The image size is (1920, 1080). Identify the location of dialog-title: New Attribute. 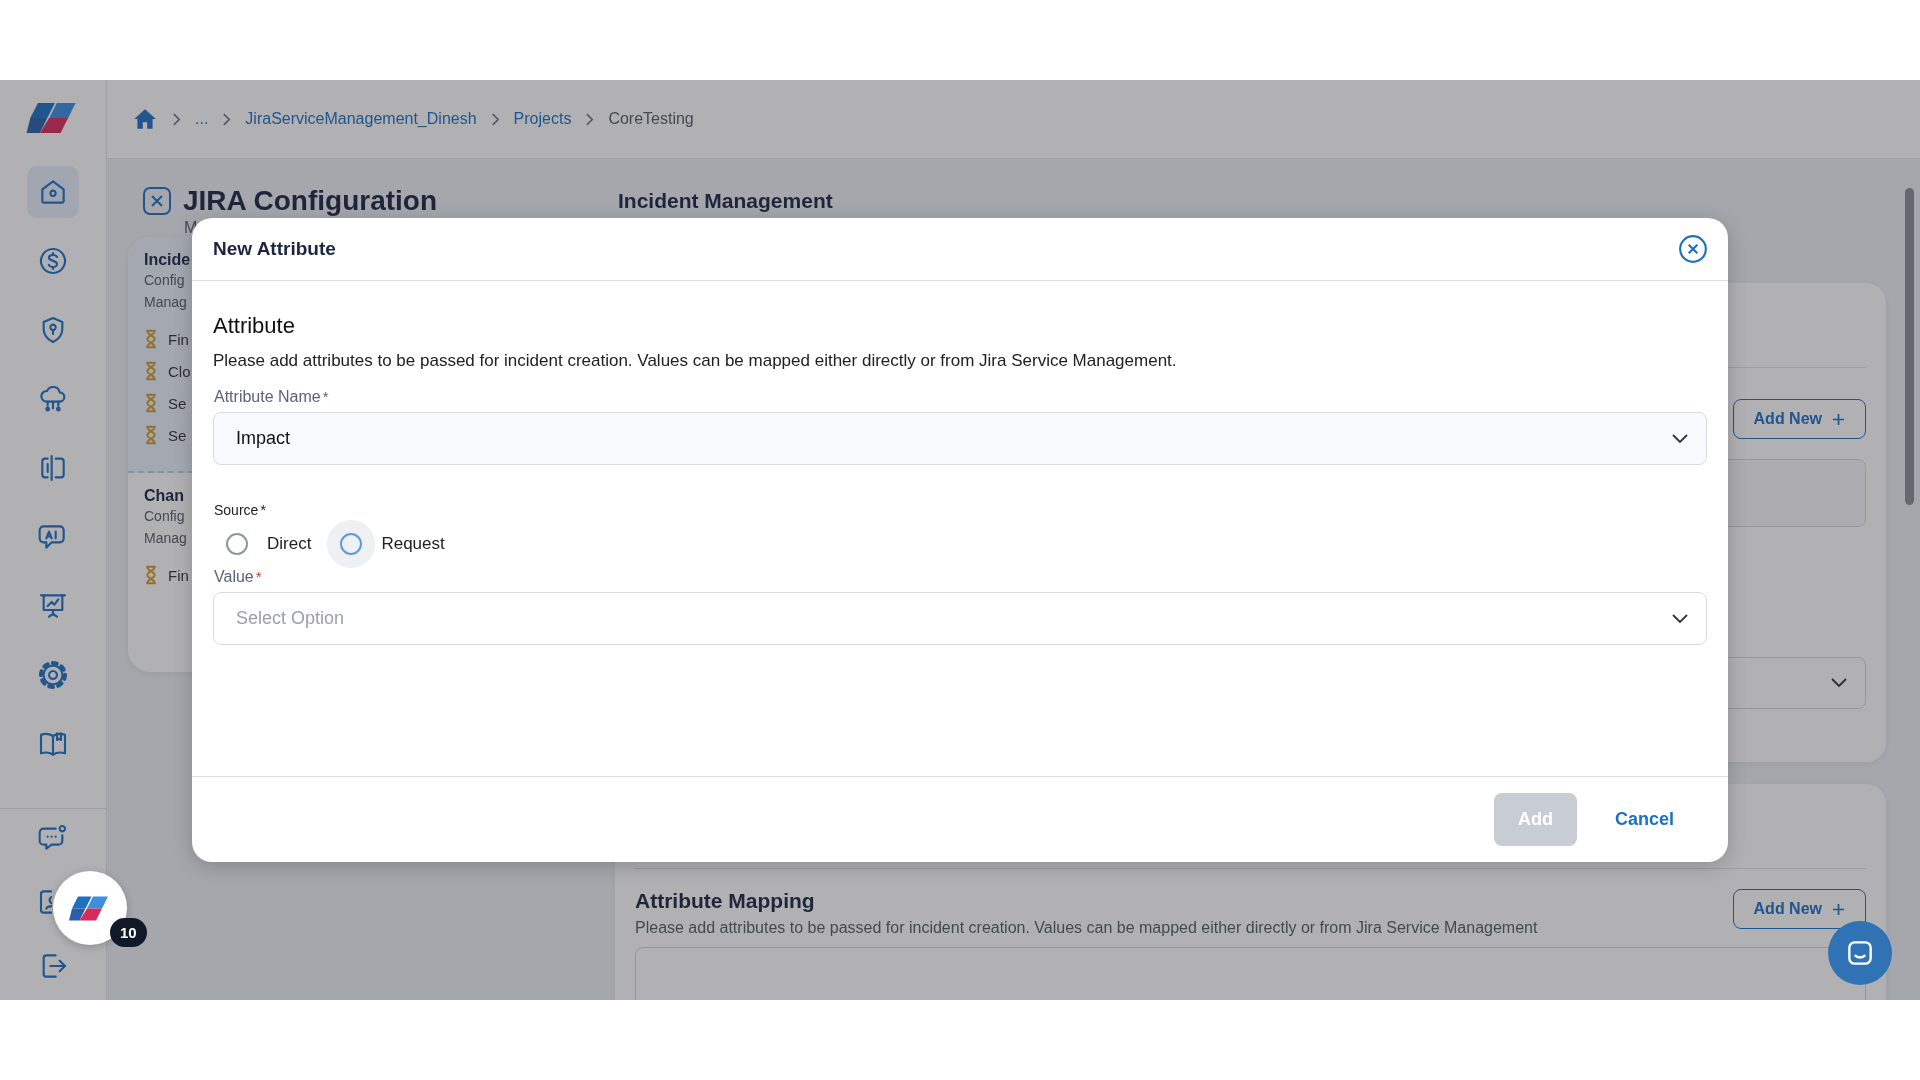
(274, 249).